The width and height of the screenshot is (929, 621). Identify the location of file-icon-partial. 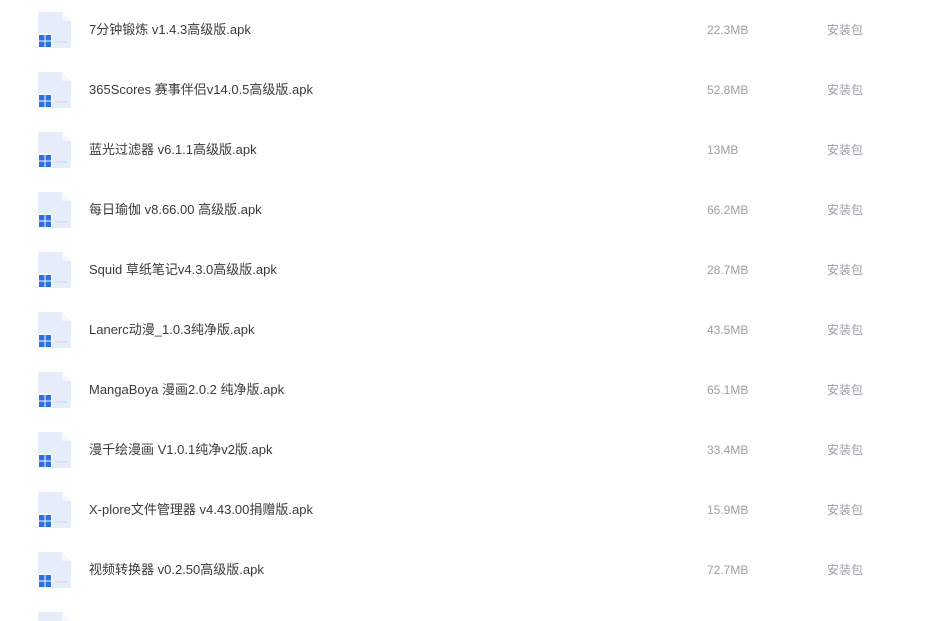
(53, 616).